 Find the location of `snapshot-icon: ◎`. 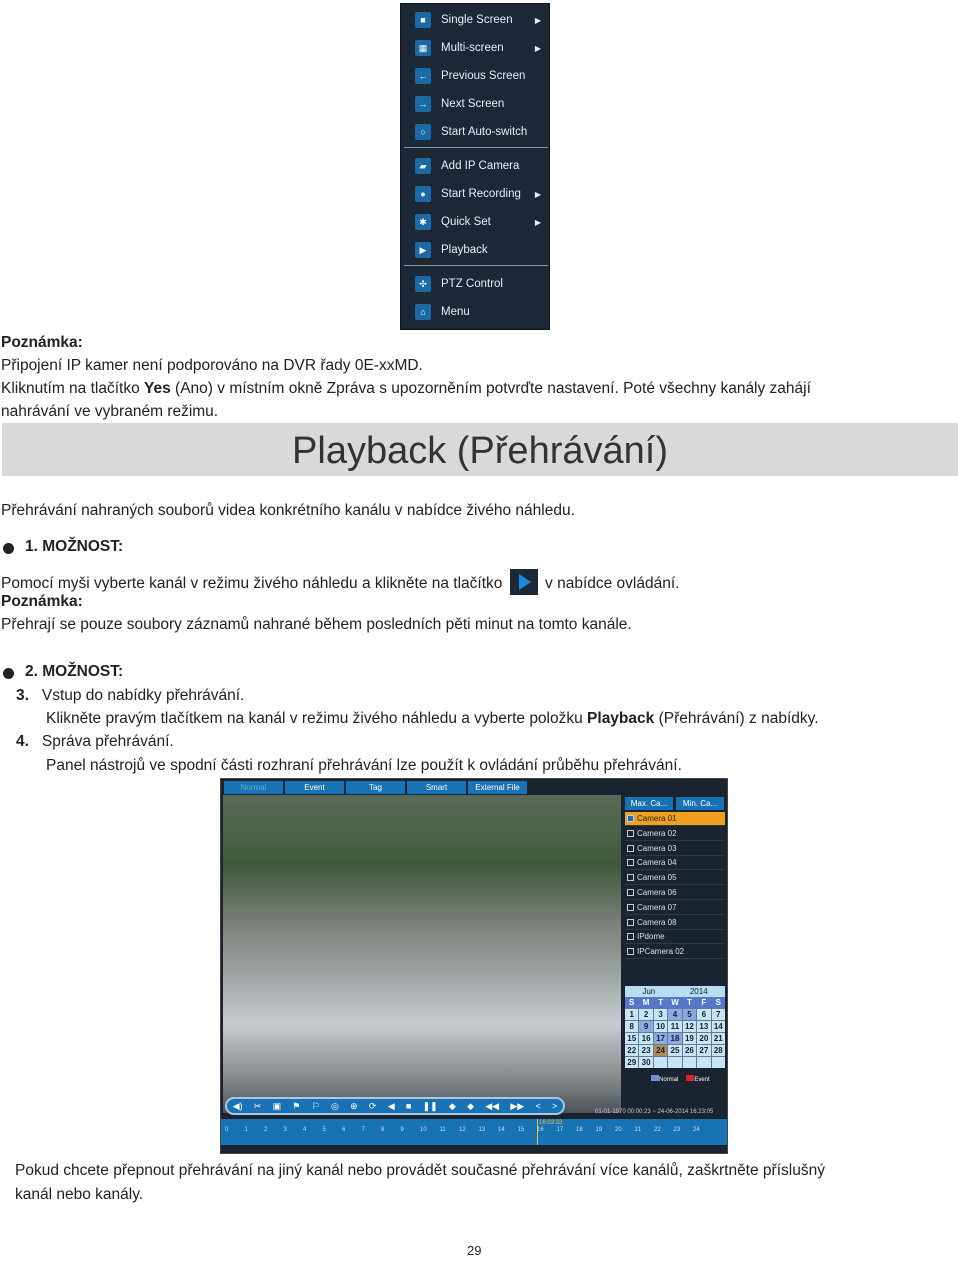

snapshot-icon: ◎ is located at coordinates (335, 1106).